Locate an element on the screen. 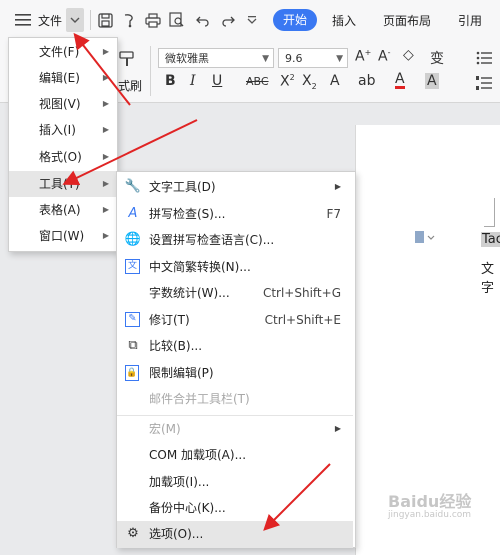 The width and height of the screenshot is (500, 555). menu-item-label: 限制编辑(P) is located at coordinates (181, 373).